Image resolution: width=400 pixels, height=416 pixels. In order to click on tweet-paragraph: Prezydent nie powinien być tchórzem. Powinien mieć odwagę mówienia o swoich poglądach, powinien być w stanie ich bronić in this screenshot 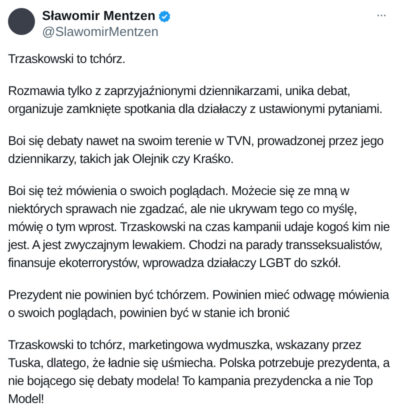, I will do `click(199, 304)`.